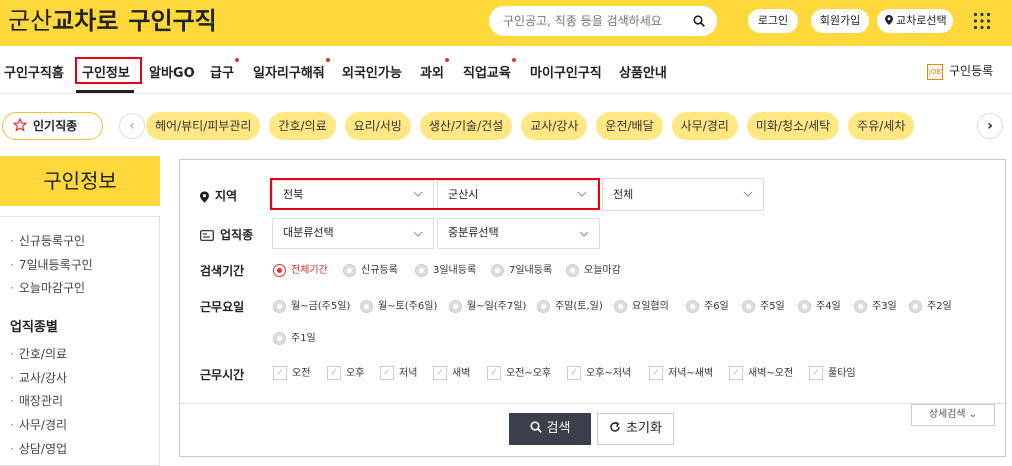  What do you see at coordinates (353, 233) in the screenshot?
I see `job-main-category-select: 대분류선택` at bounding box center [353, 233].